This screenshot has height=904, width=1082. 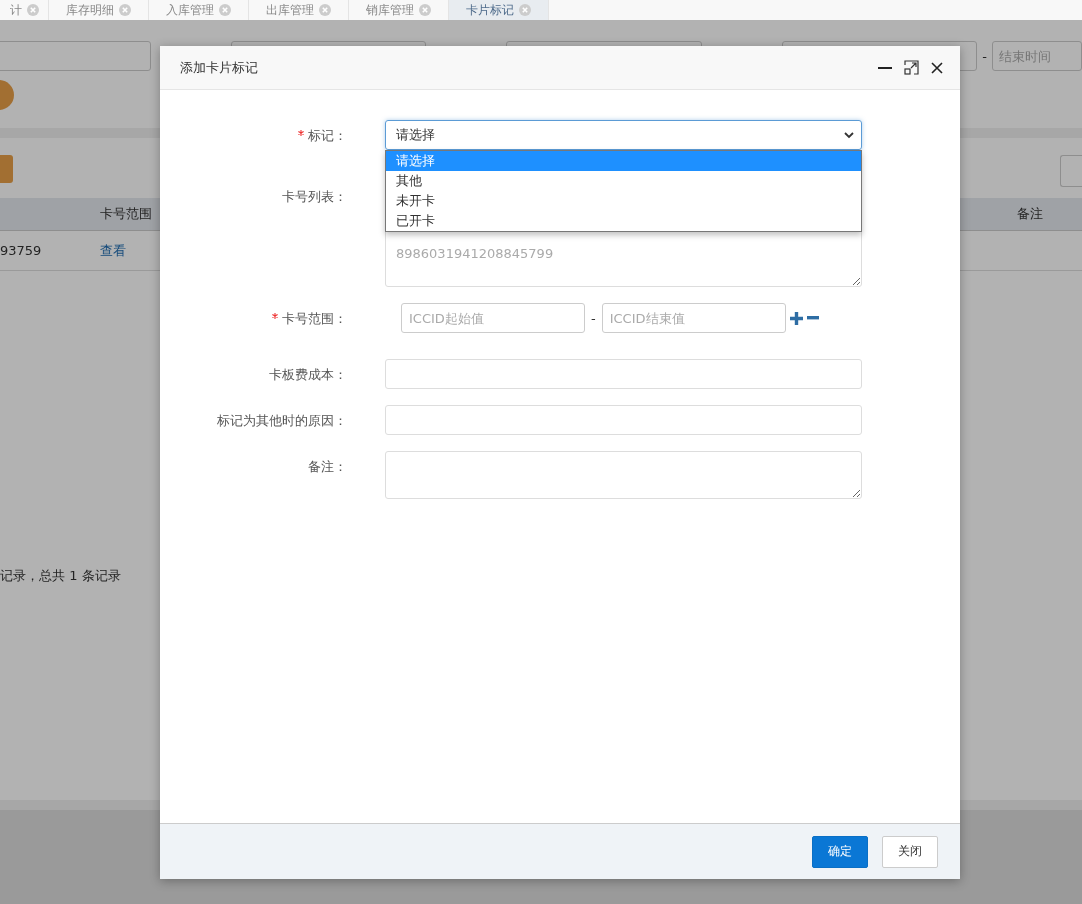 I want to click on minus-icon, so click(x=812, y=318).